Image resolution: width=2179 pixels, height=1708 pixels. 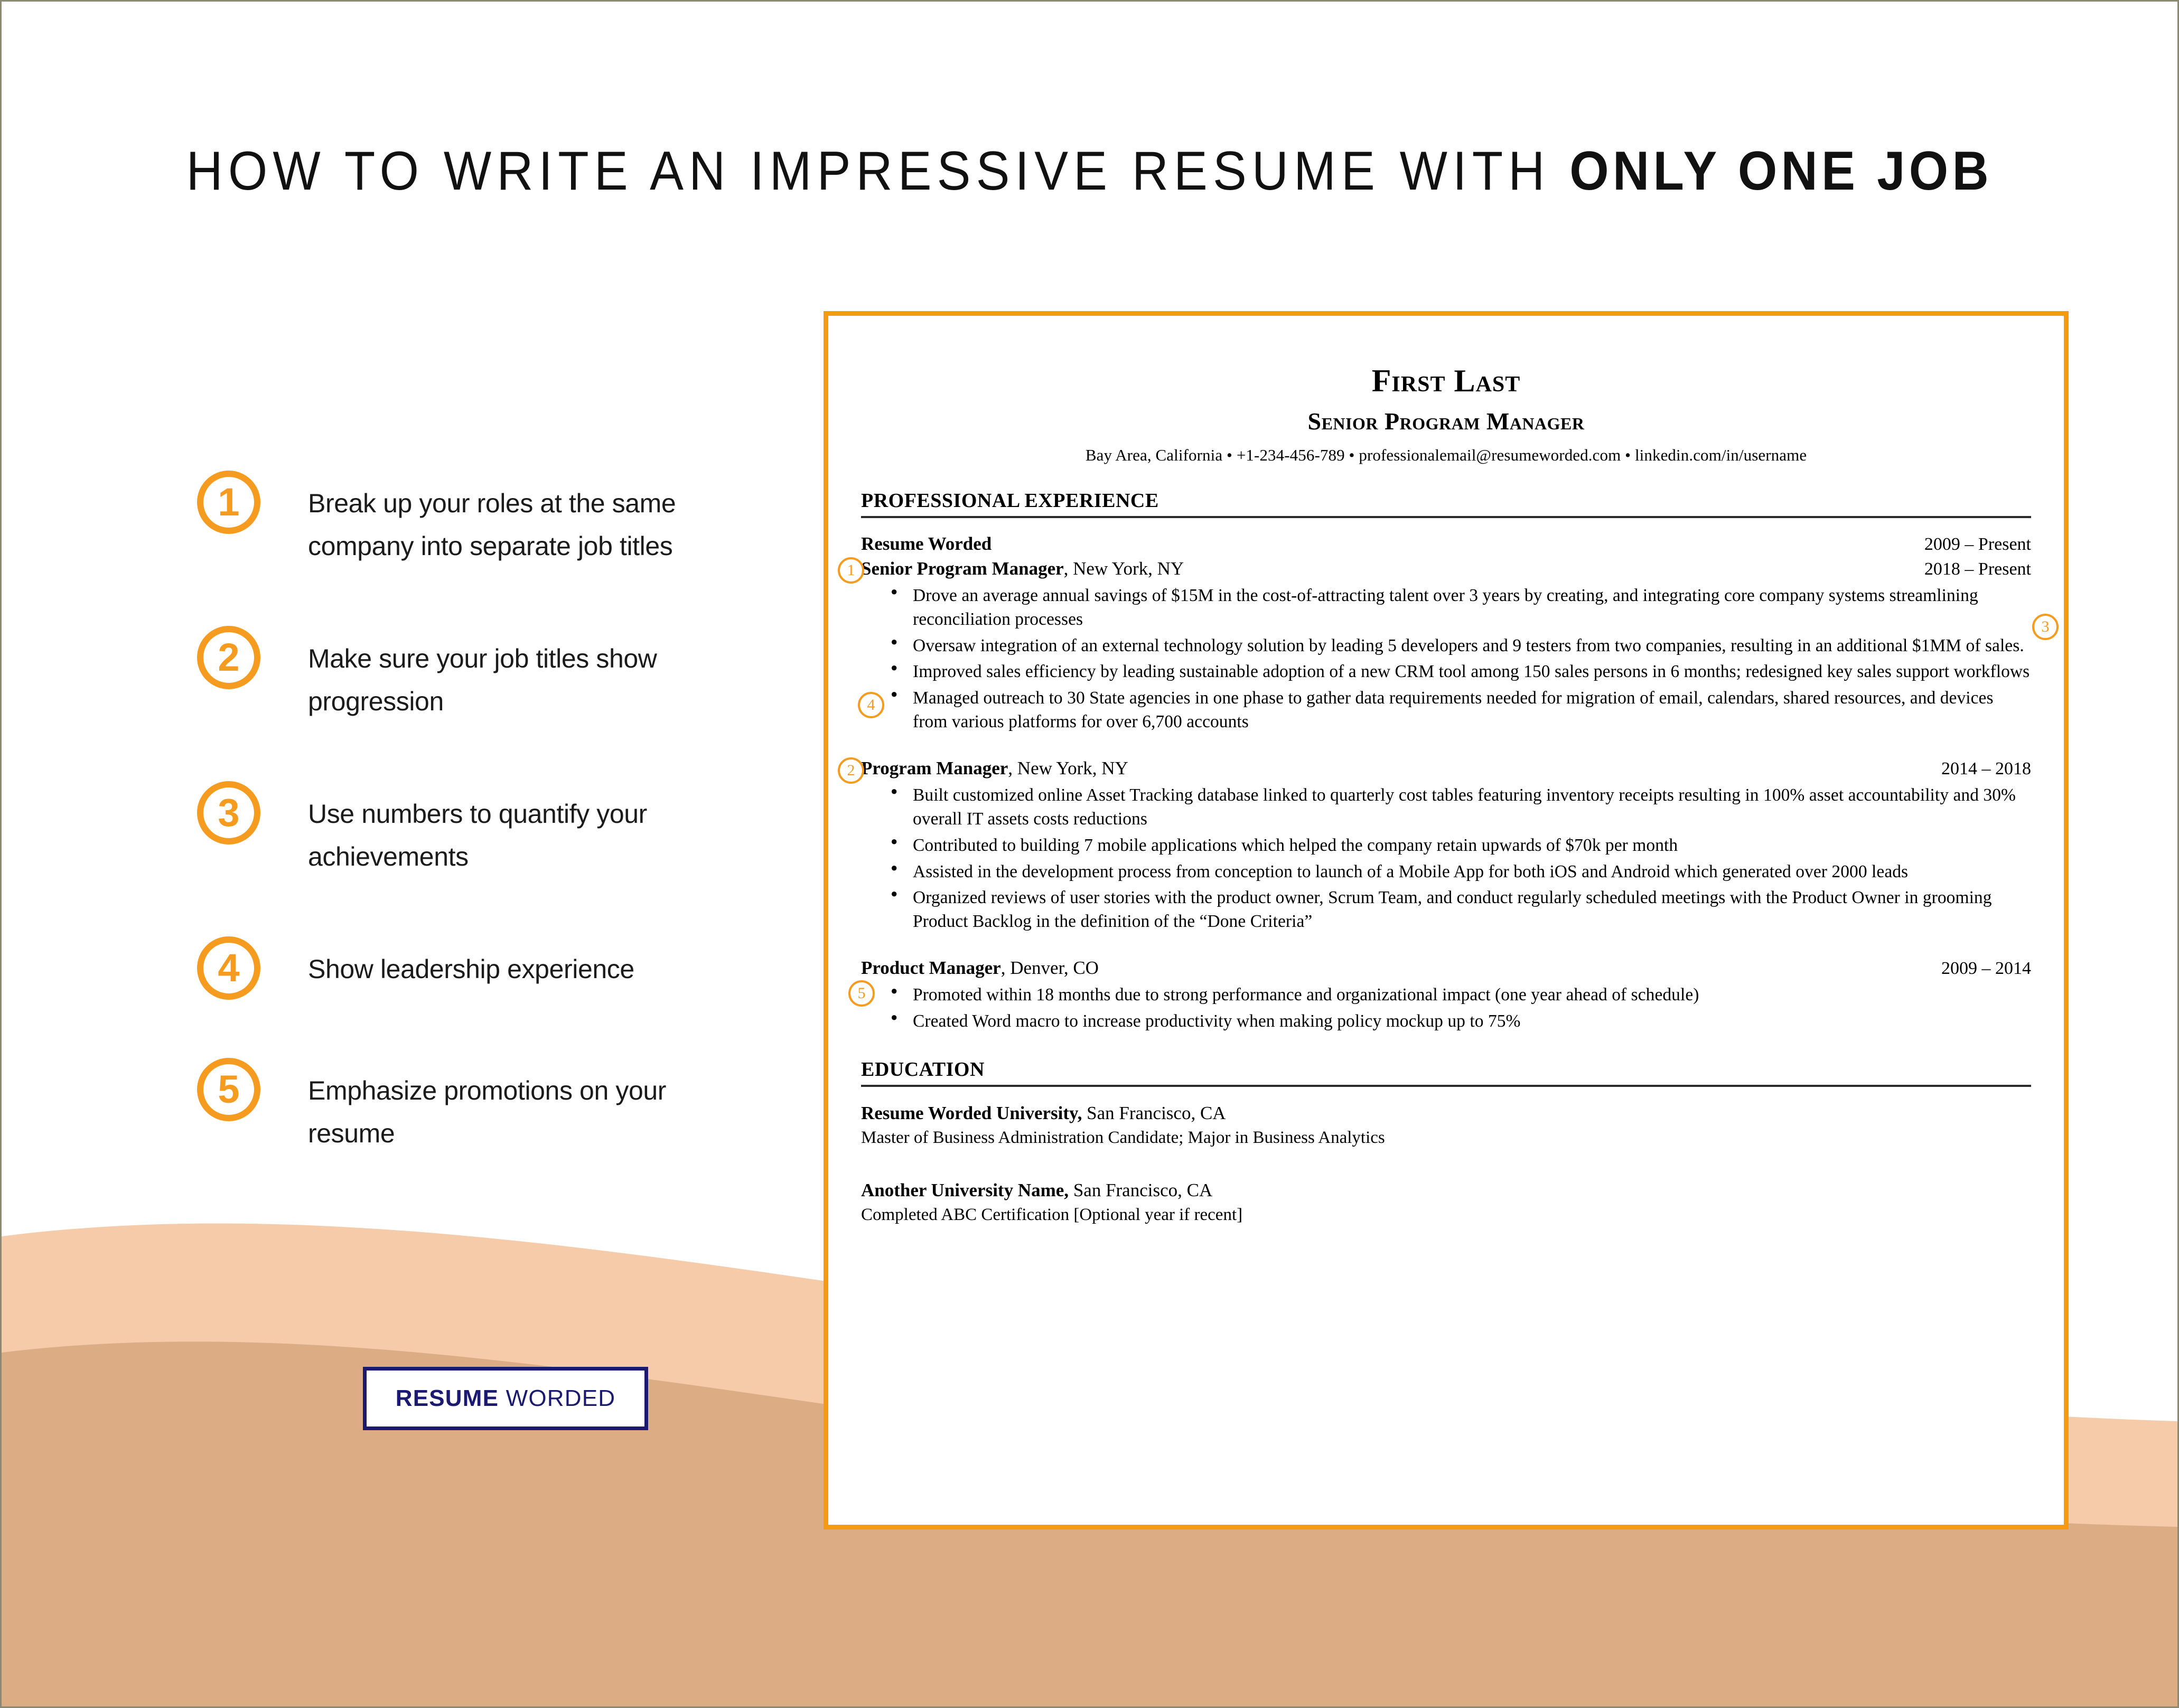 I want to click on education-spacer, so click(x=1446, y=1164).